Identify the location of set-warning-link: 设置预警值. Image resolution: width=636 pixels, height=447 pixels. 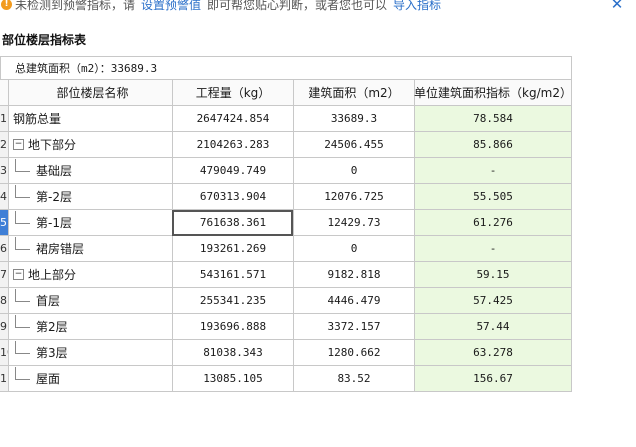
(171, 6).